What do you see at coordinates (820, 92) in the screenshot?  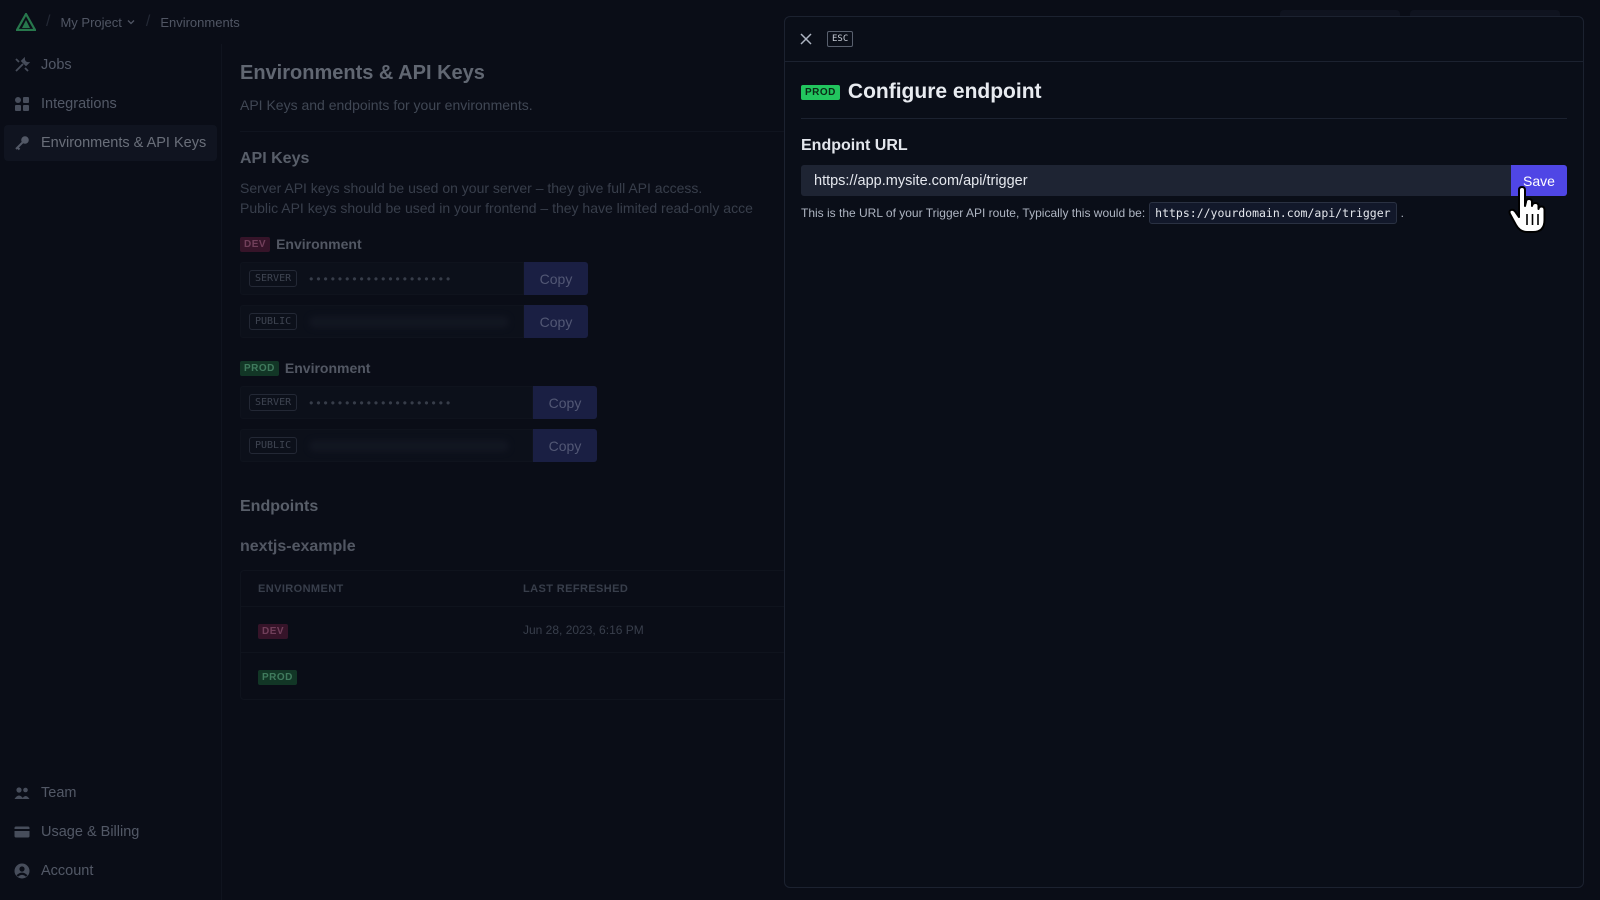 I see `prod-badge: PROD` at bounding box center [820, 92].